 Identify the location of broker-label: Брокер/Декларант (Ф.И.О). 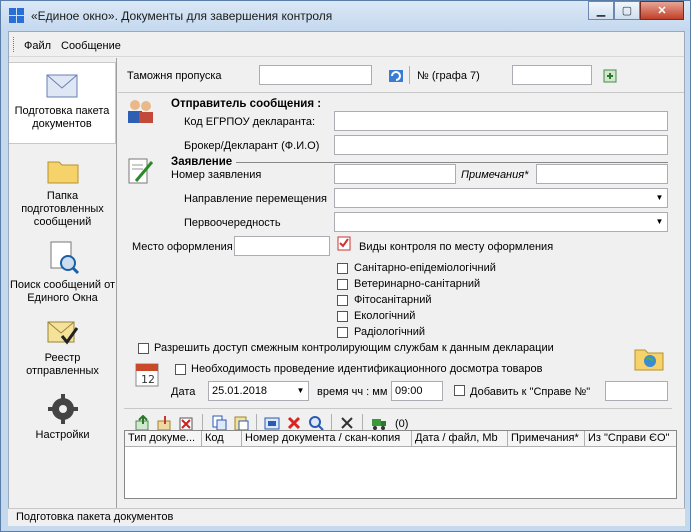
(252, 146).